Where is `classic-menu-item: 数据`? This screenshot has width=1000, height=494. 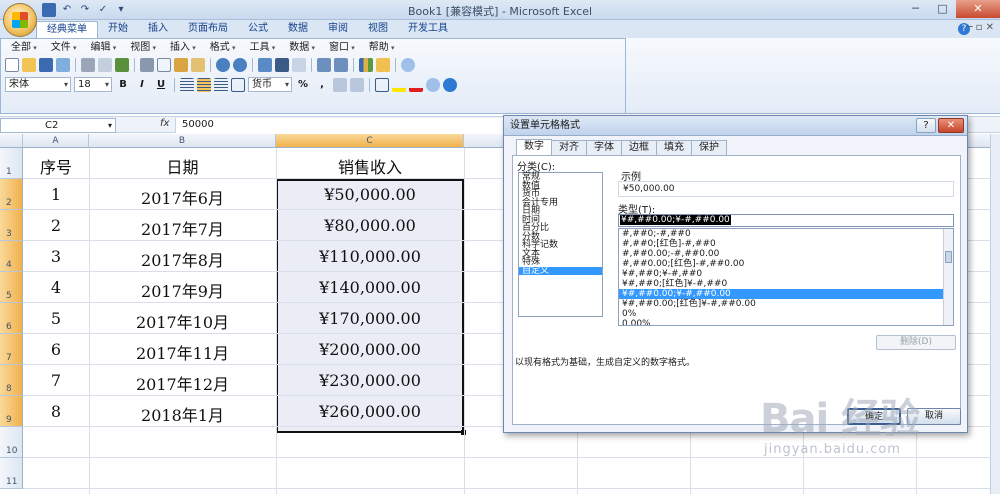
classic-menu-item: 数据 is located at coordinates (302, 48).